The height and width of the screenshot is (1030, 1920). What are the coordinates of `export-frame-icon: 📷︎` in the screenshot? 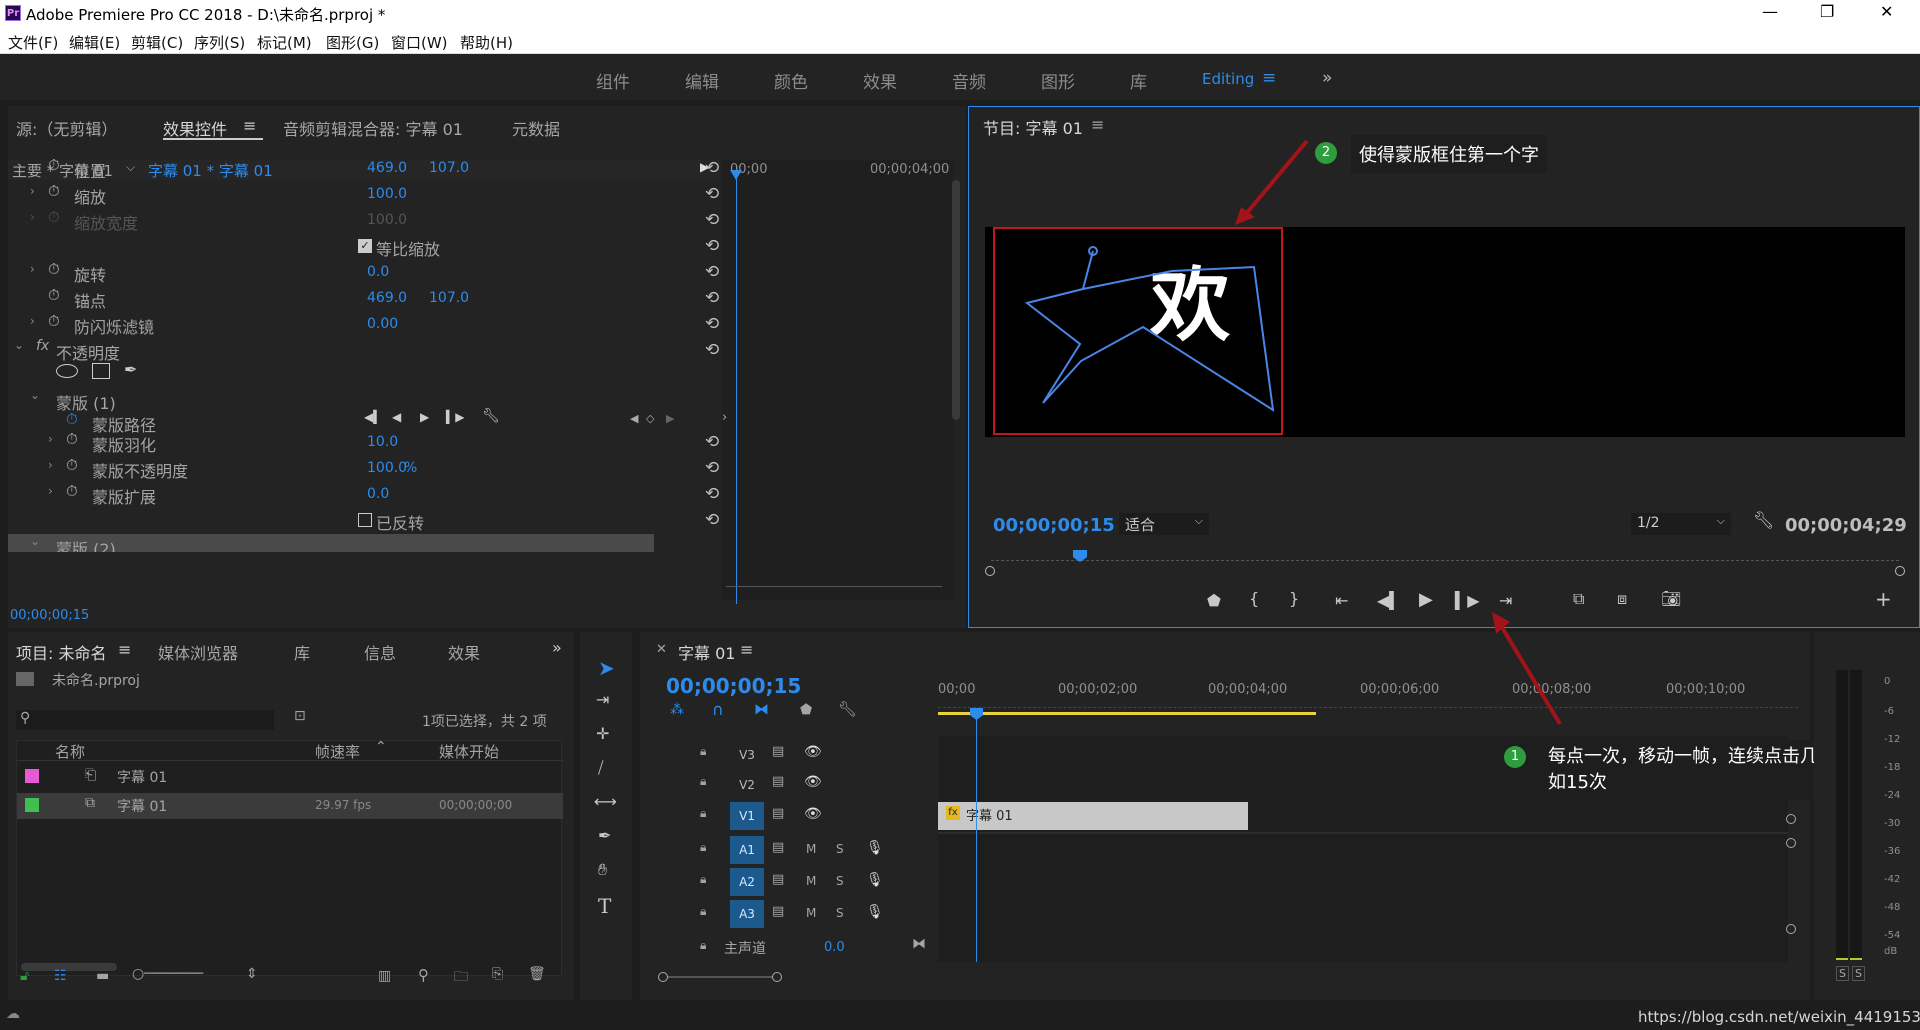 It's located at (1671, 598).